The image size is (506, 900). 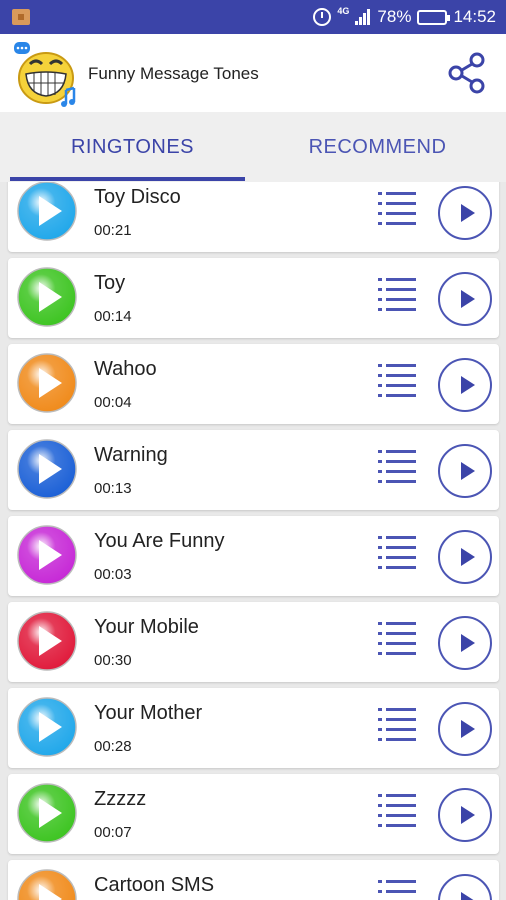 I want to click on list-item: Warning 00:13, so click(x=253, y=470).